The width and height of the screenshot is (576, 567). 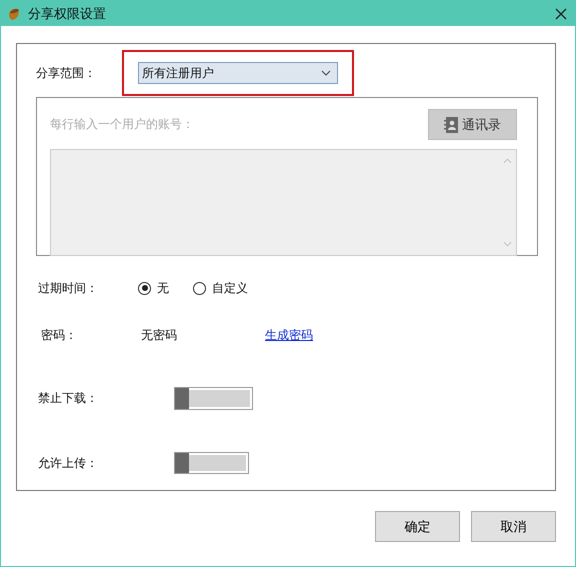 I want to click on caret-icon, so click(x=326, y=73).